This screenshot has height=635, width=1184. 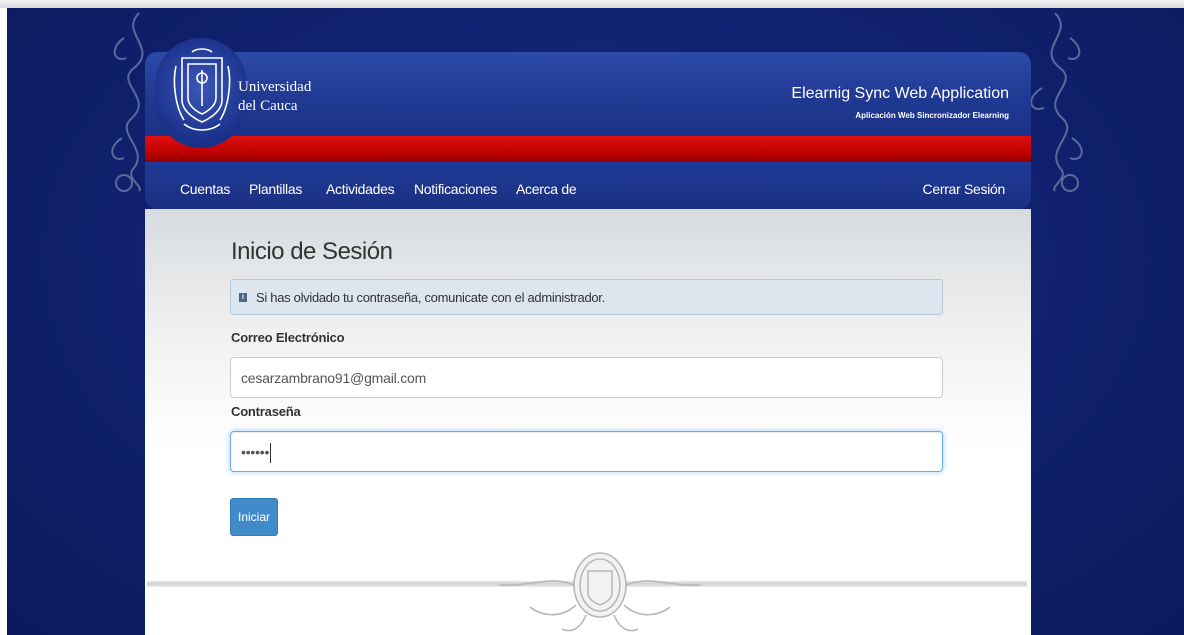 What do you see at coordinates (588, 149) in the screenshot?
I see `header-red-band` at bounding box center [588, 149].